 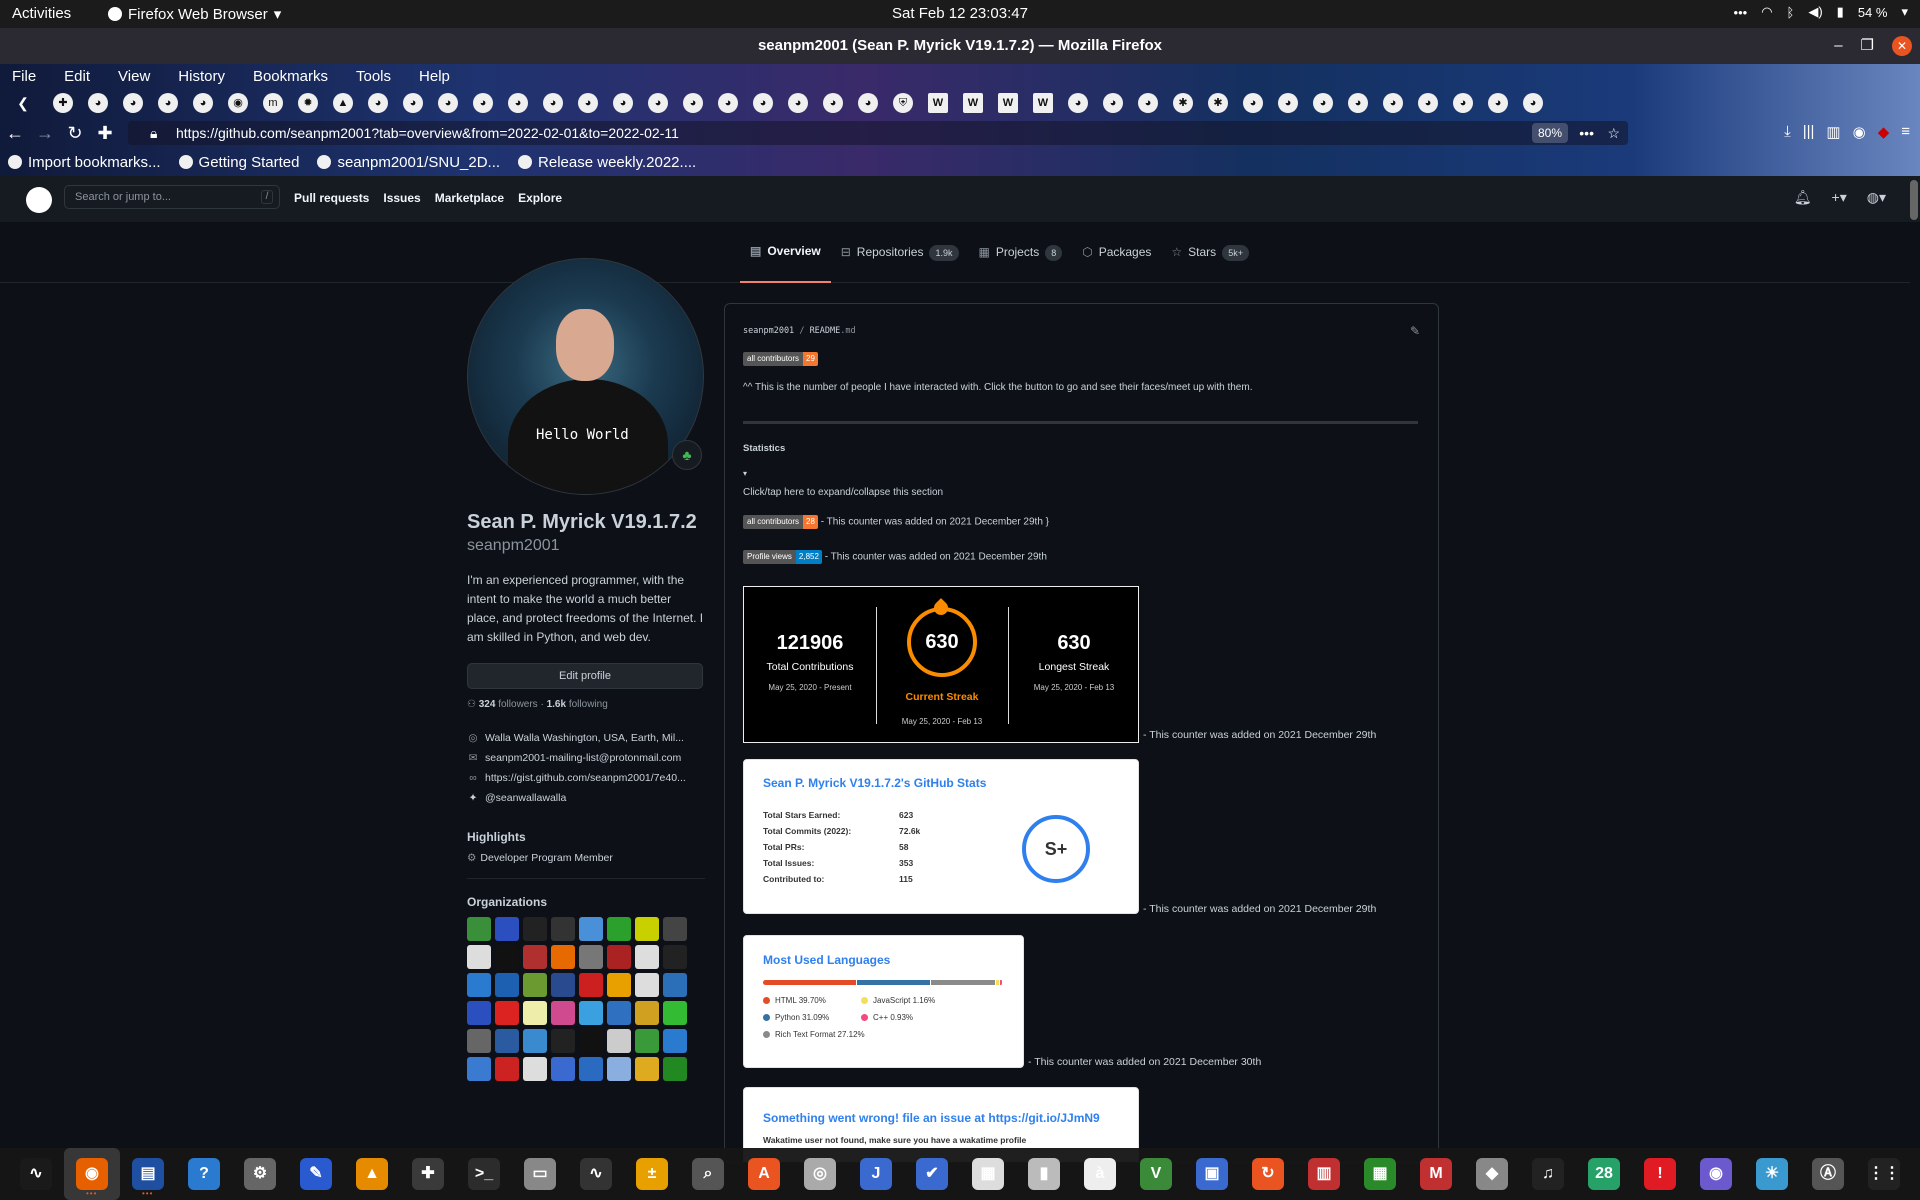 I want to click on tab-W-icon: W, so click(x=1043, y=103).